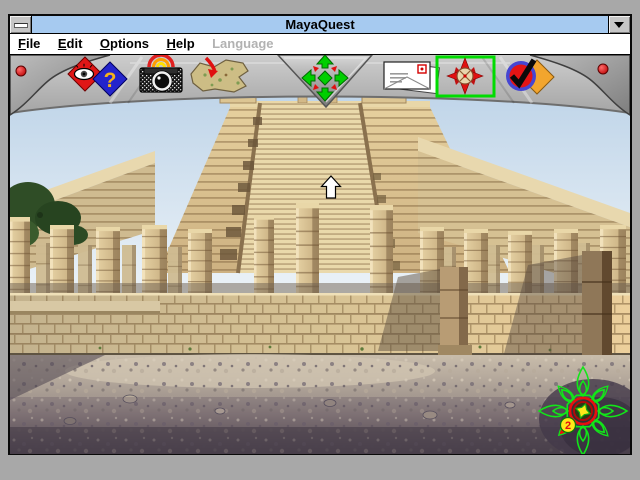  Describe the element at coordinates (124, 44) in the screenshot. I see `menu-options: Options` at that location.